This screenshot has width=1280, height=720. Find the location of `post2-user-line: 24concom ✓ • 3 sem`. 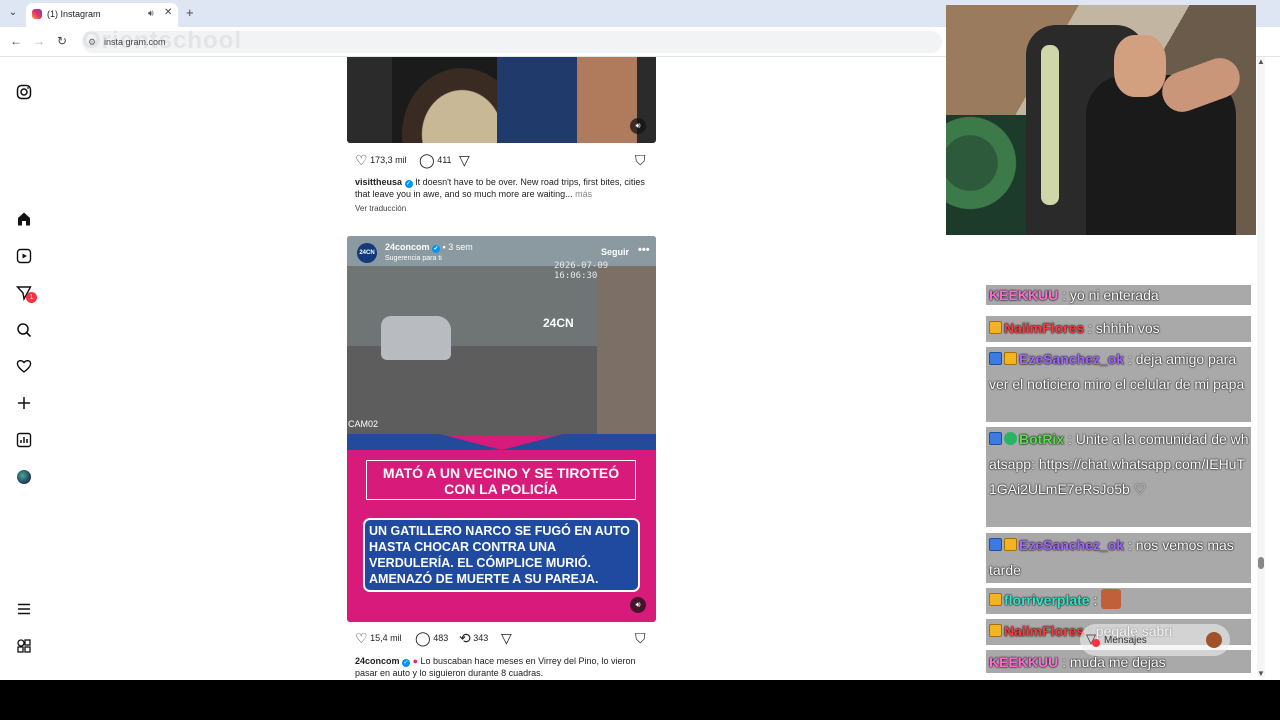

post2-user-line: 24concom ✓ • 3 sem is located at coordinates (429, 247).